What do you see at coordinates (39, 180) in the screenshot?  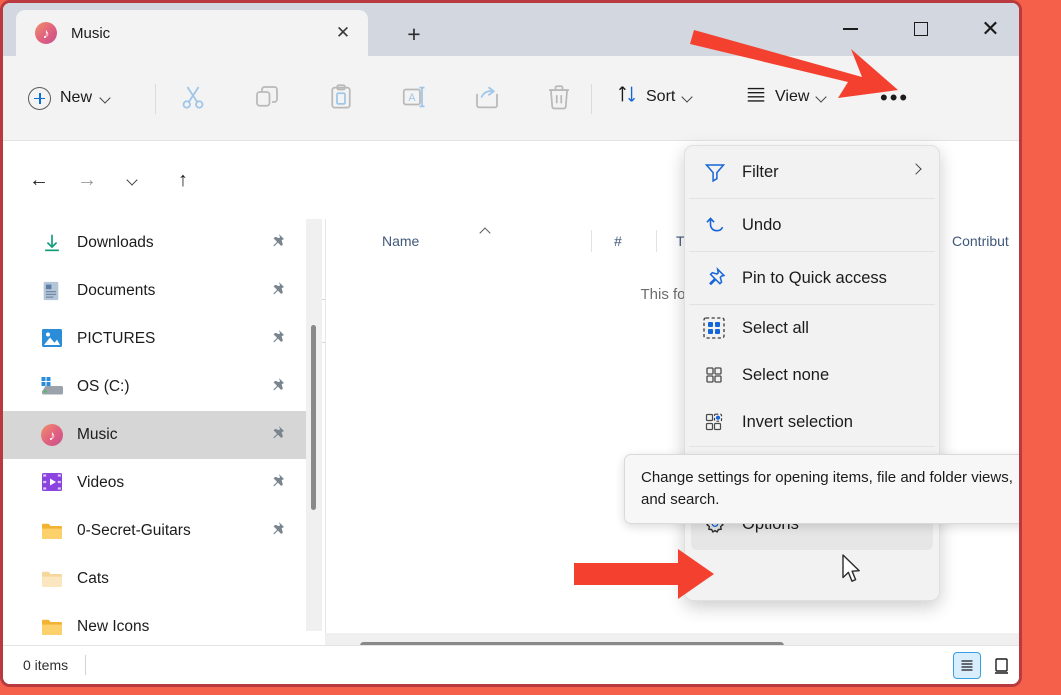 I see `back-button: ←` at bounding box center [39, 180].